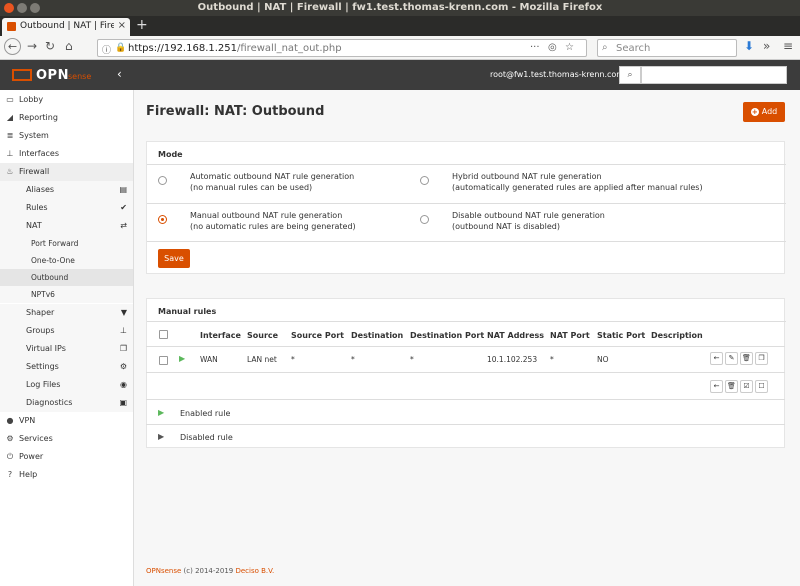 The width and height of the screenshot is (800, 586). I want to click on new-tab-button: +, so click(142, 25).